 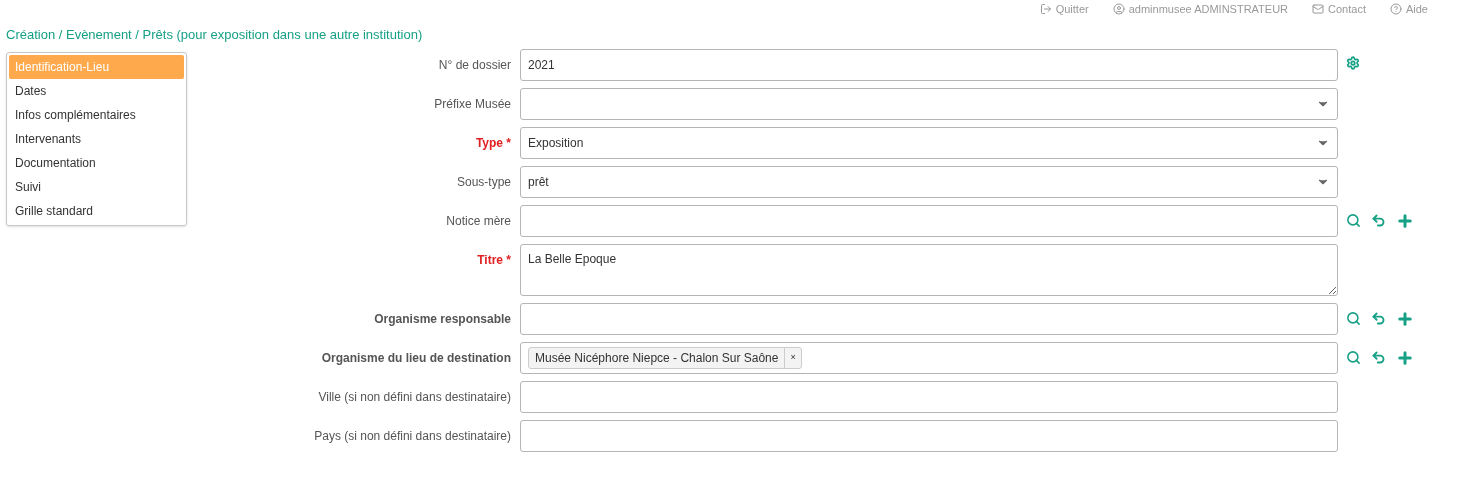 I want to click on dropdown: prêt, so click(x=929, y=181).